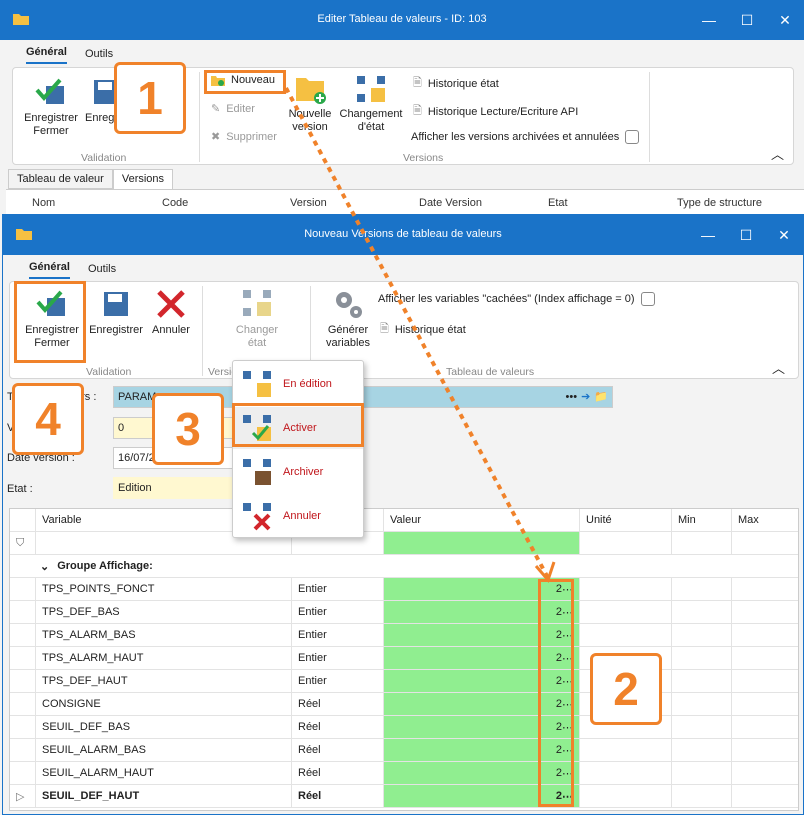  What do you see at coordinates (188, 429) in the screenshot?
I see `callout-3: 3` at bounding box center [188, 429].